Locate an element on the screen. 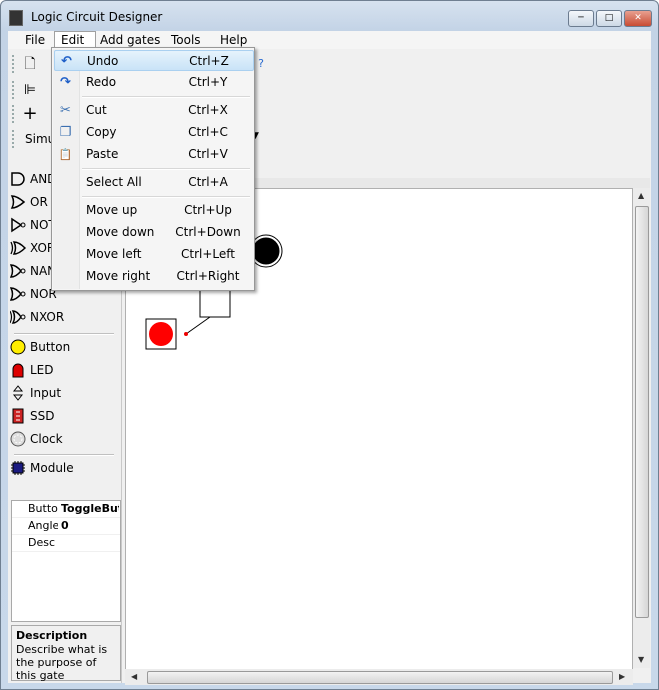 Image resolution: width=659 pixels, height=690 pixels. menu-item-paste: 📋 Paste Ctrl+V is located at coordinates (153, 154).